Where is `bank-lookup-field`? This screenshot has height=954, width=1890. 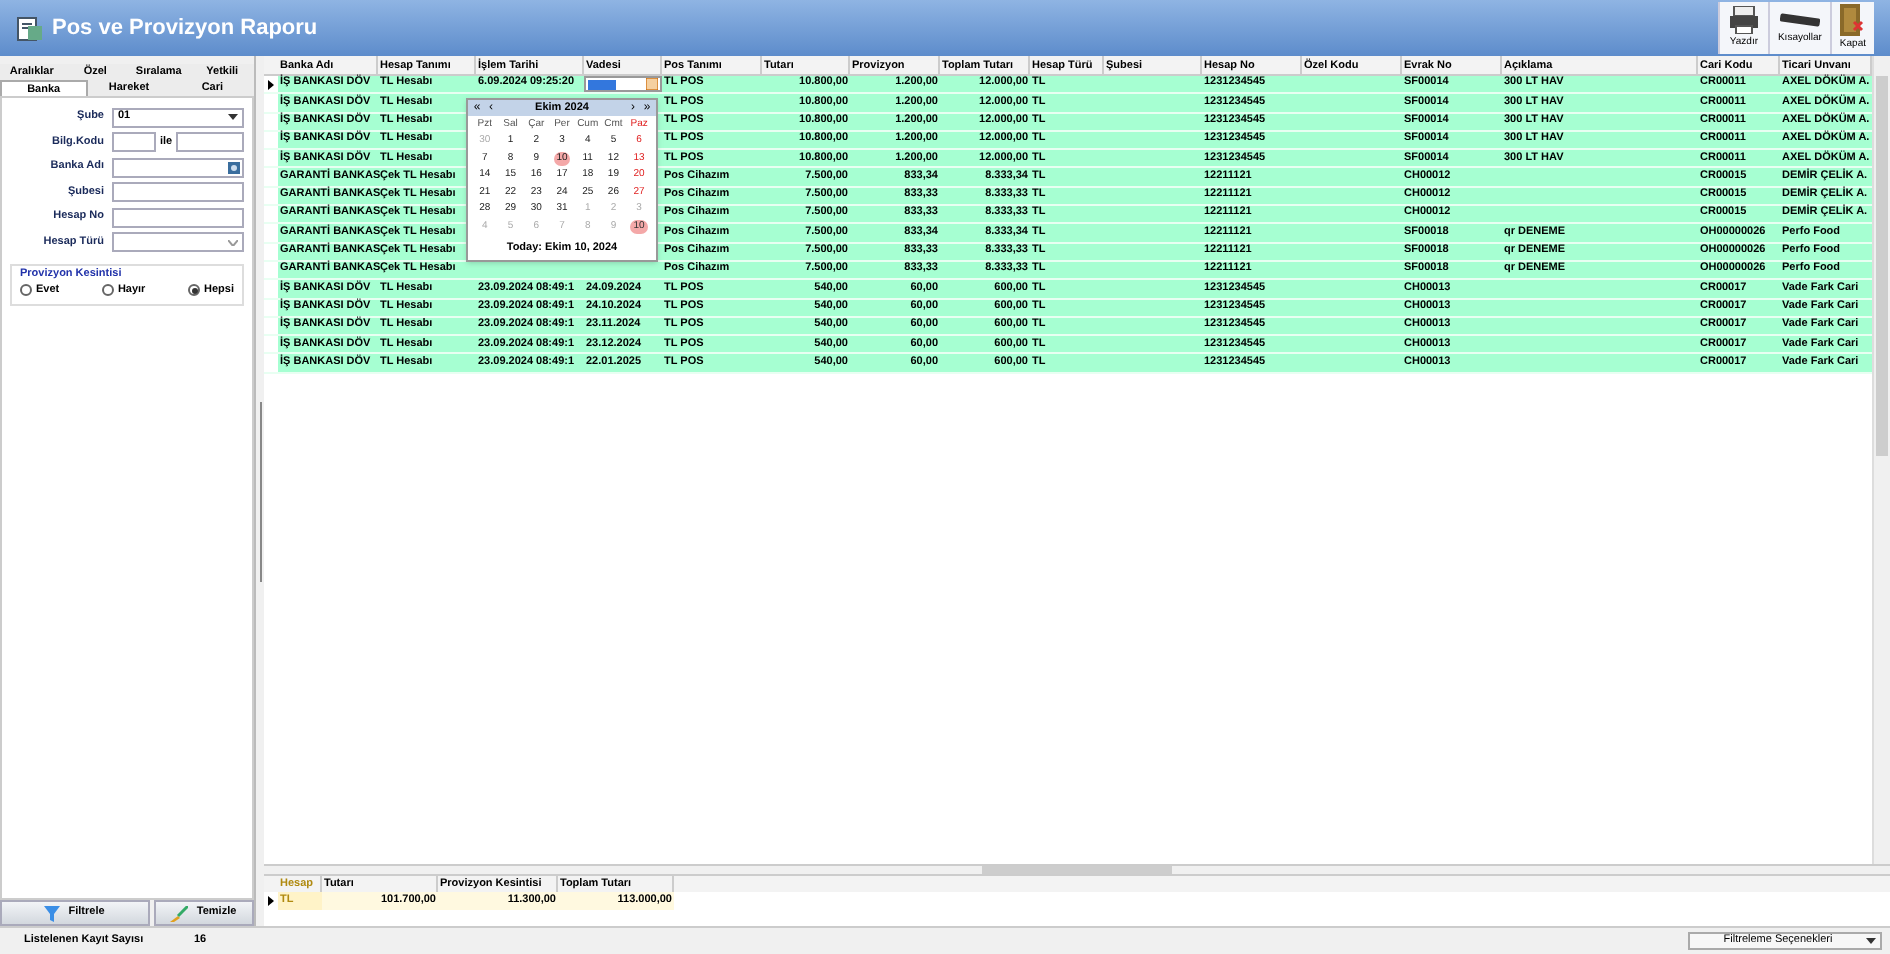 bank-lookup-field is located at coordinates (178, 167).